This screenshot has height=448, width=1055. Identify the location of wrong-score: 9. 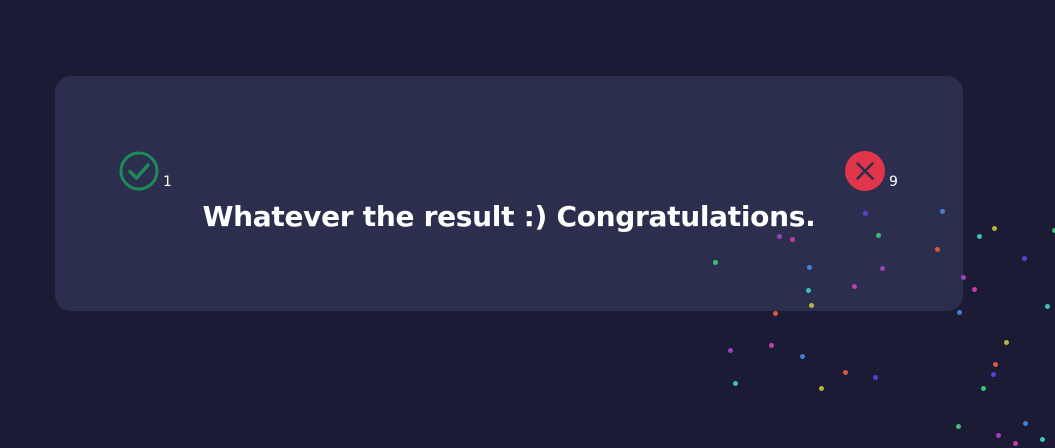
(871, 171).